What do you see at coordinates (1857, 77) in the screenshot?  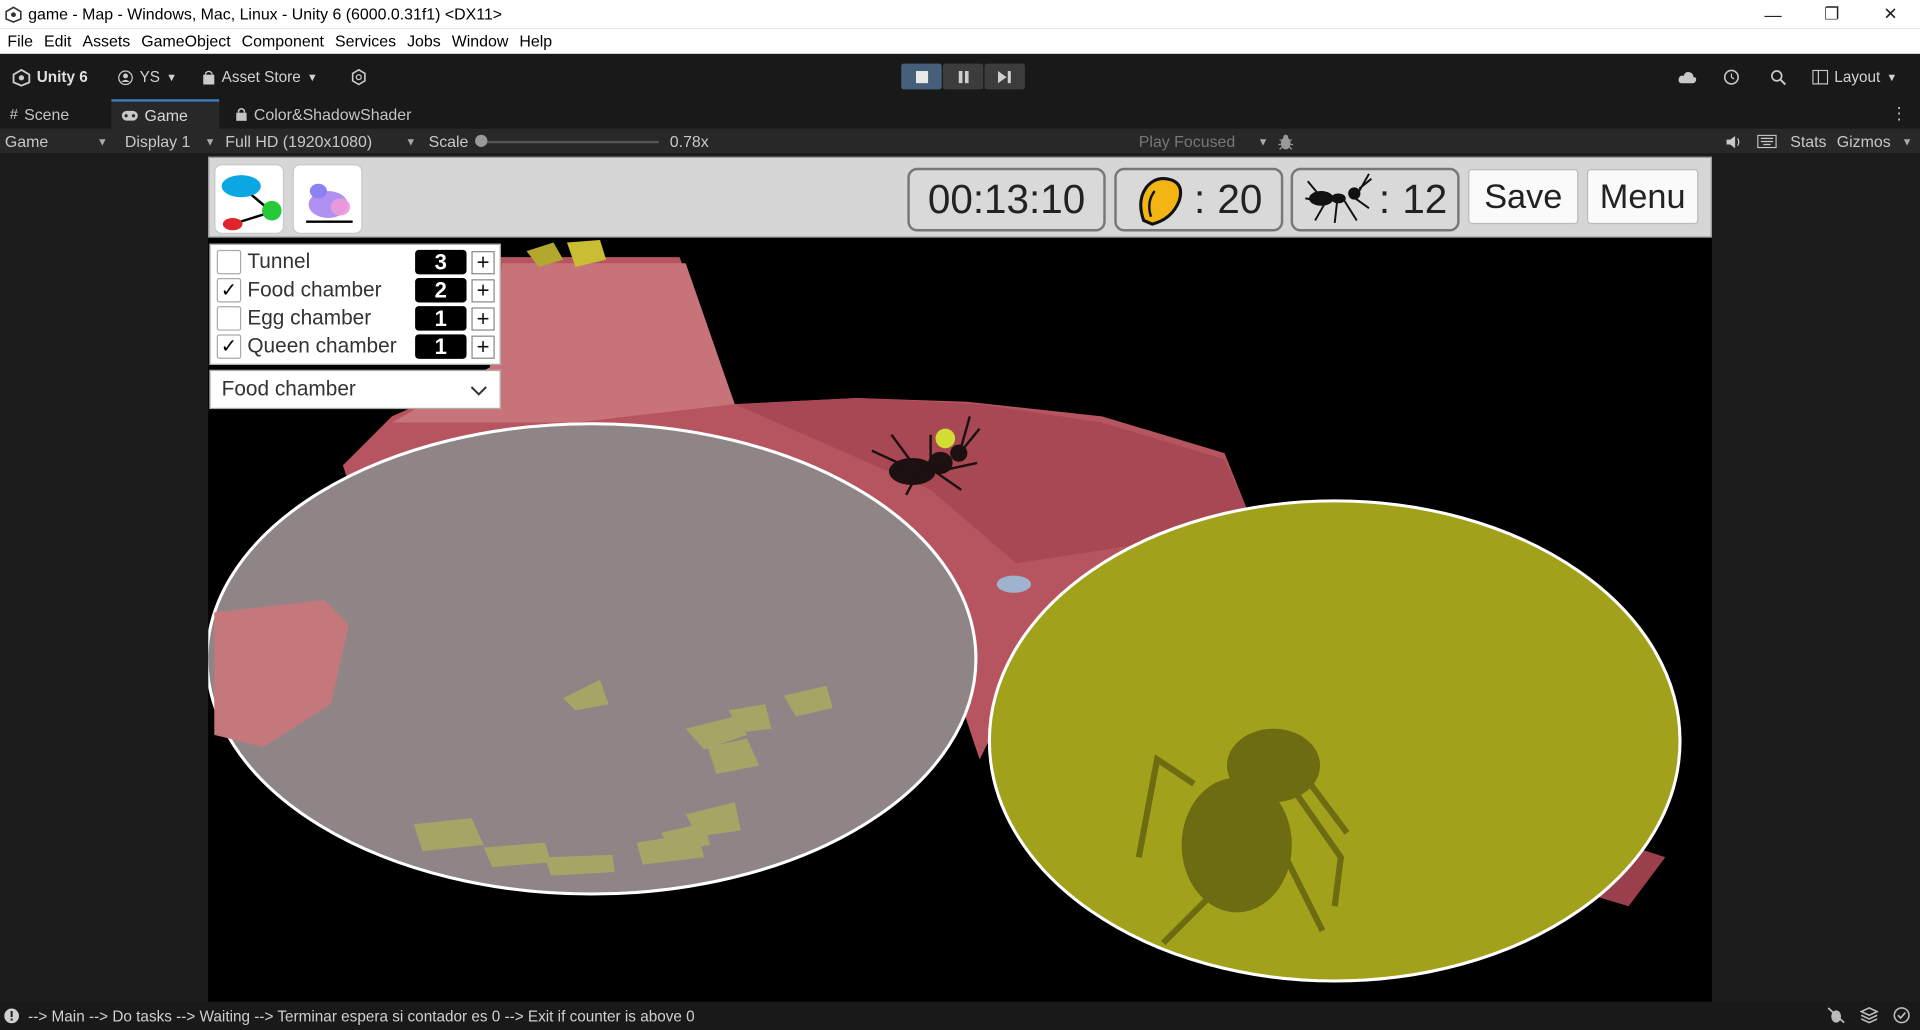 I see `layout-label: Layout` at bounding box center [1857, 77].